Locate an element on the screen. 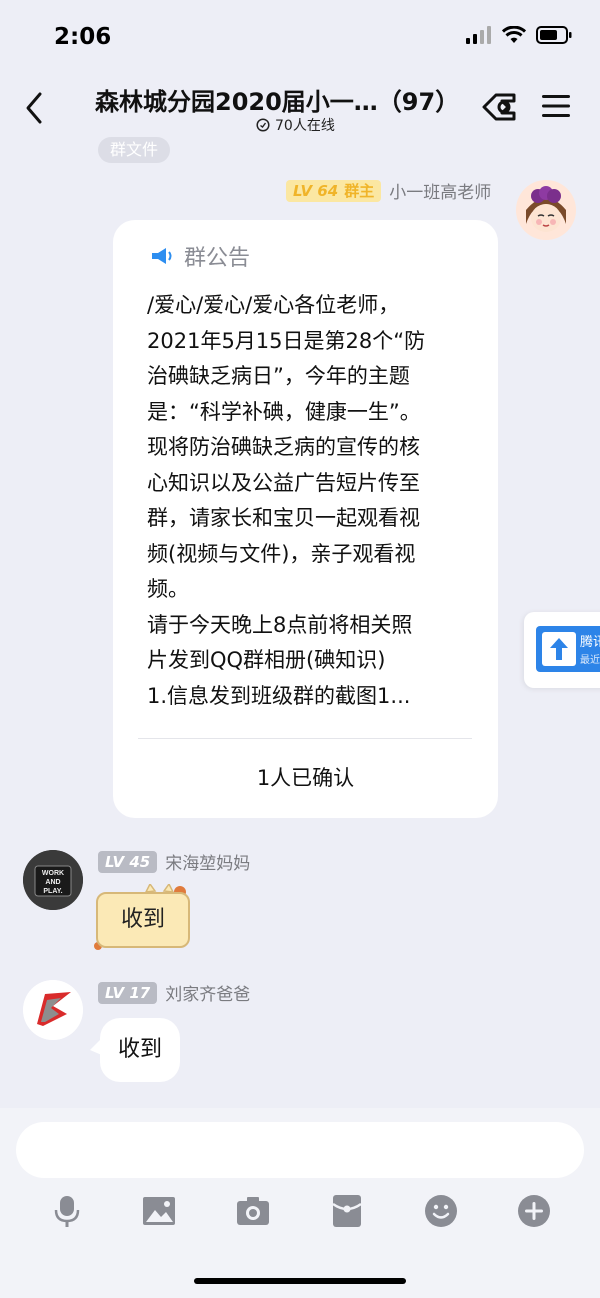  level-badge: LV 17 is located at coordinates (128, 992).